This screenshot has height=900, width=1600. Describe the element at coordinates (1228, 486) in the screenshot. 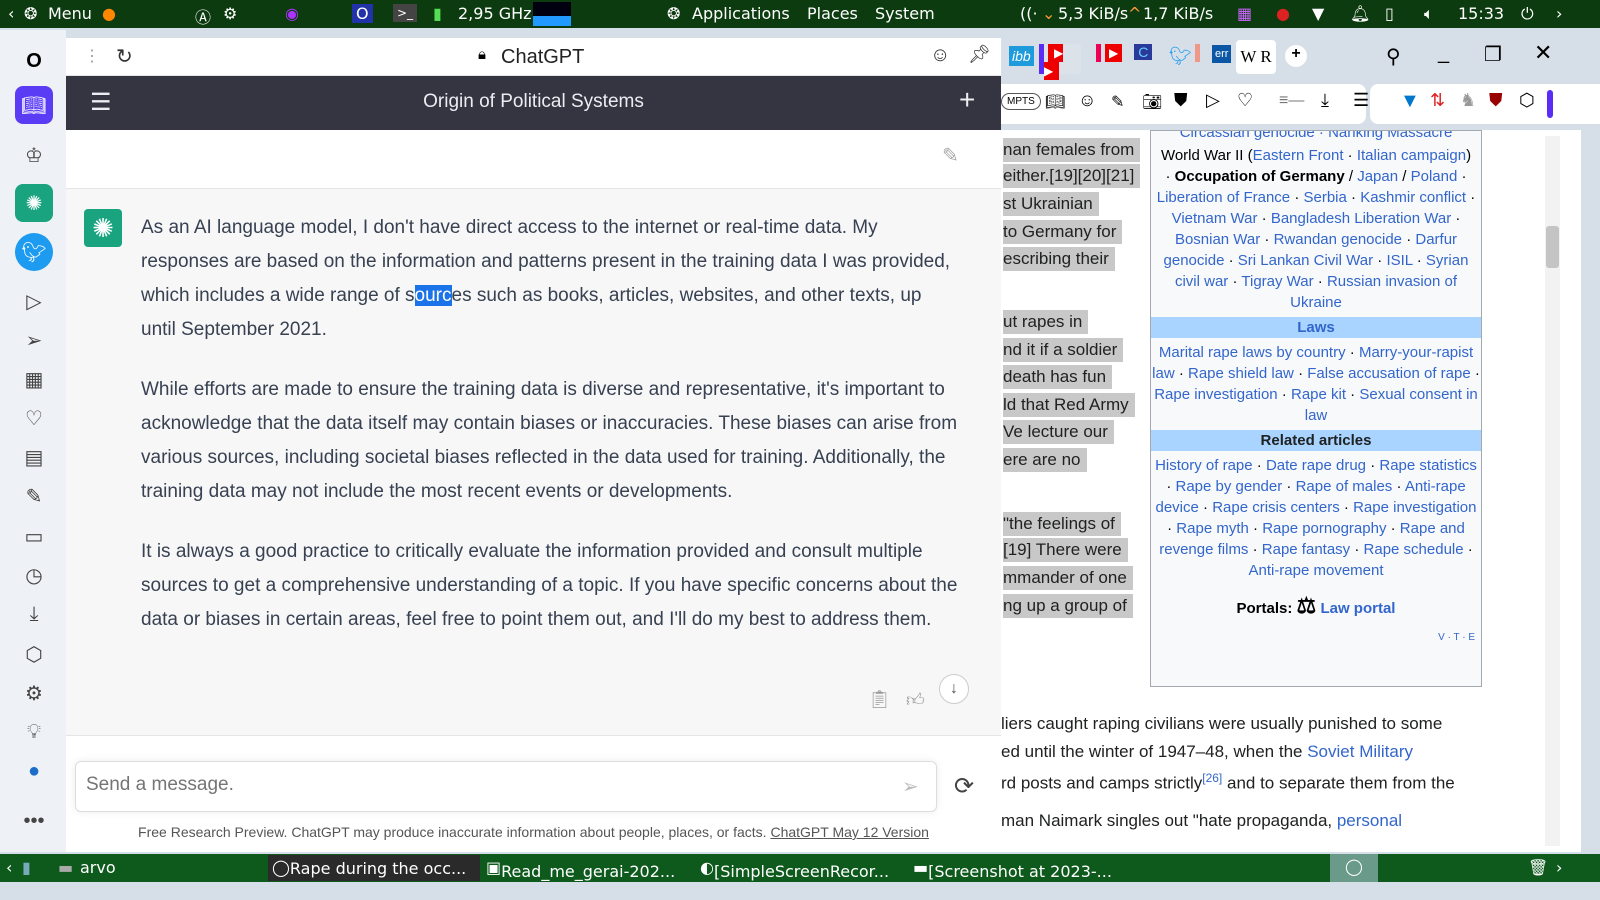

I see `navbox-link: Rape by gender` at that location.